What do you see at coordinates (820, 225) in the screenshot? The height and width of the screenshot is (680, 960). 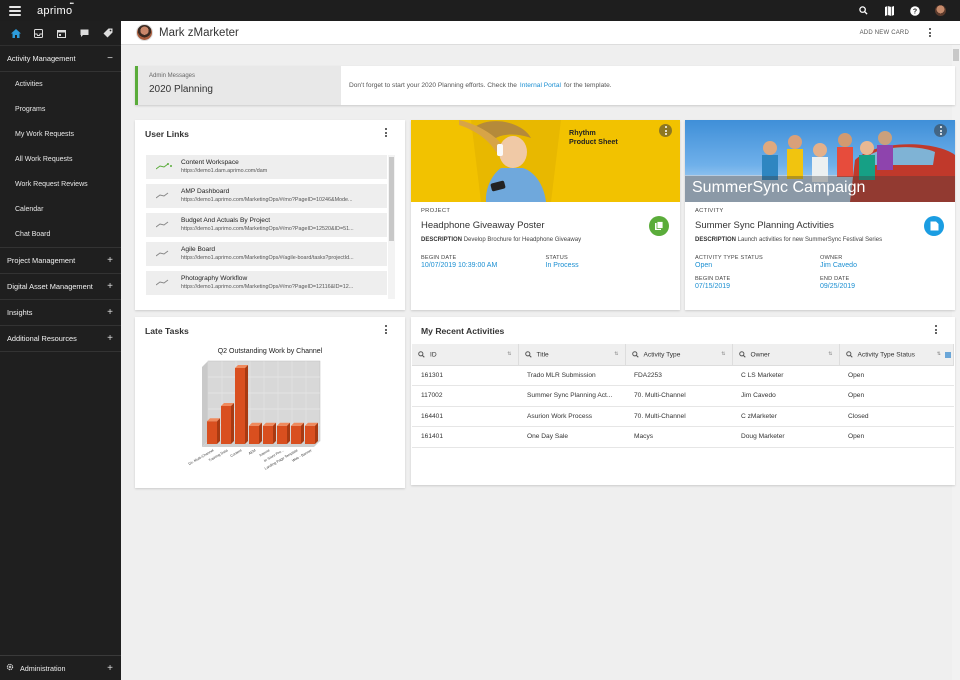 I see `activity-name: Summer Sync Planning Activities` at bounding box center [820, 225].